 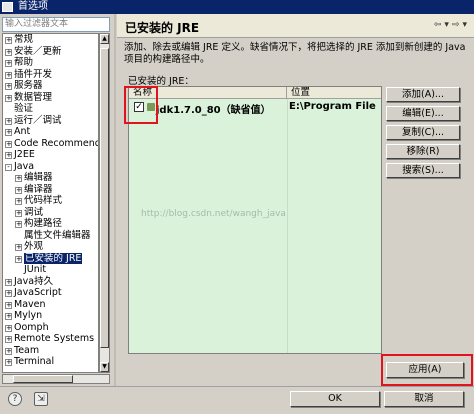 I want to click on tree-item: + 已安装的 JRE, so click(x=50, y=258).